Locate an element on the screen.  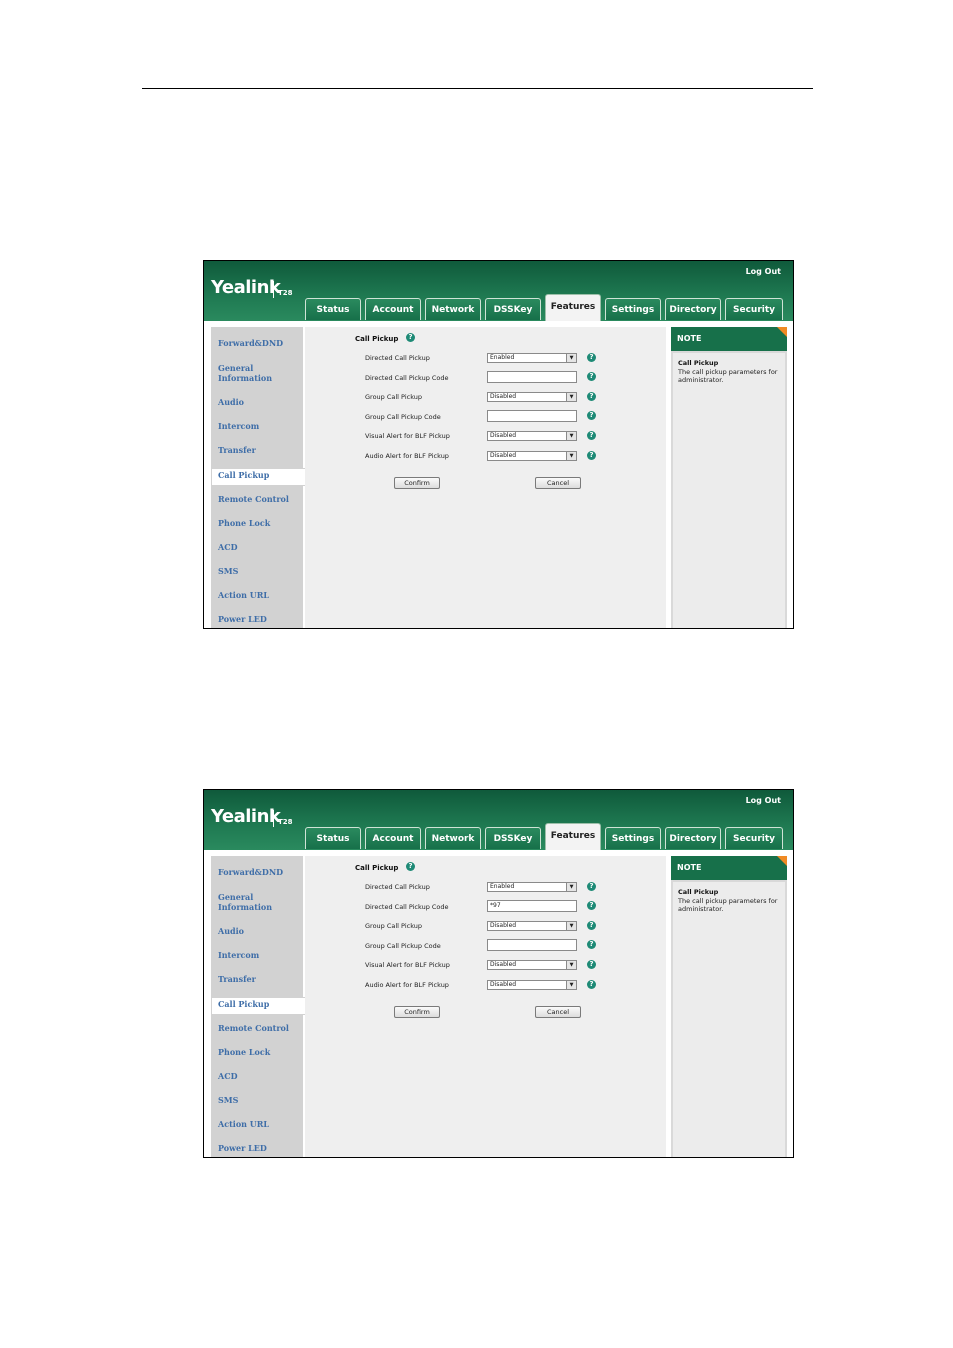
audio-alert-blf-label: Audio Alert for BLF Pickup is located at coordinates (407, 456).